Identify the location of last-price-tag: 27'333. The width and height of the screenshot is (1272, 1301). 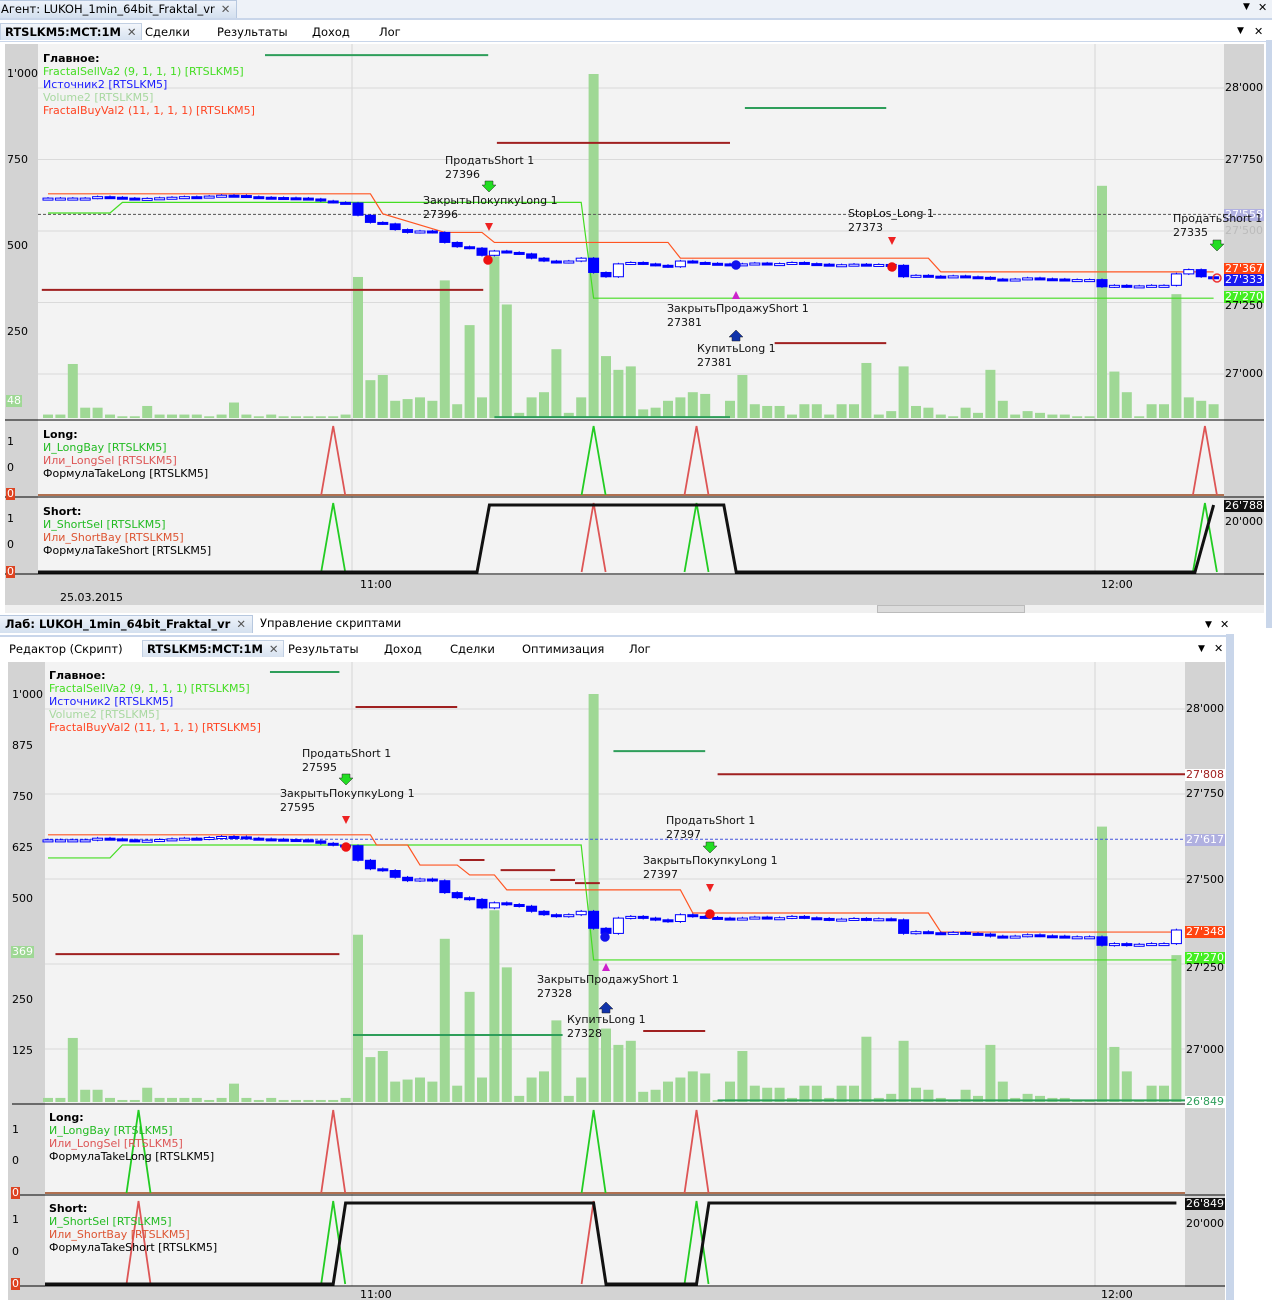
(1244, 279).